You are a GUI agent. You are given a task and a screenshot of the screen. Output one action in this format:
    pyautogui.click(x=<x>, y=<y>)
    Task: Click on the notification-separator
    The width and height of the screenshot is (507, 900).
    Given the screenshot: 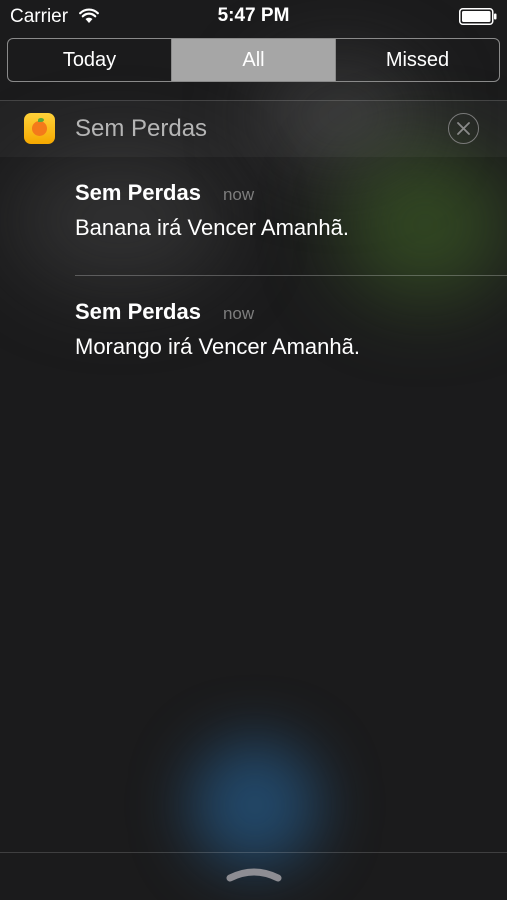 What is the action you would take?
    pyautogui.click(x=291, y=275)
    